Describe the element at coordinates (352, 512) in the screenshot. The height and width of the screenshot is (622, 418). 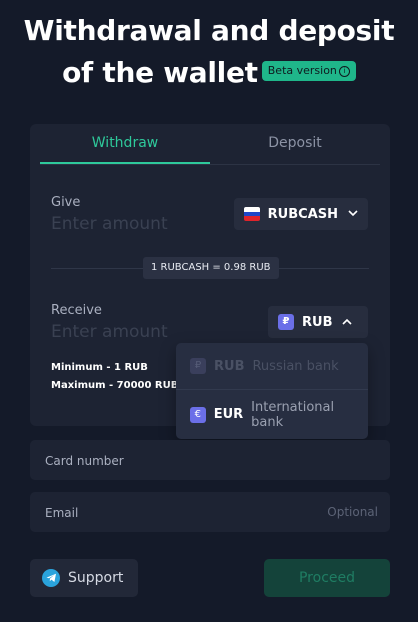
I see `optional-hint: Optional` at that location.